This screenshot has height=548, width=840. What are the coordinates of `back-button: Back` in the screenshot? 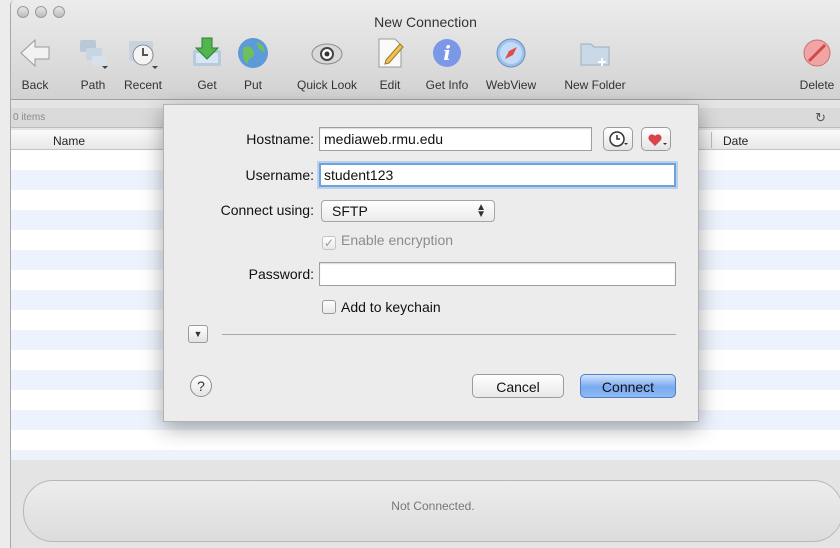 It's located at (35, 64).